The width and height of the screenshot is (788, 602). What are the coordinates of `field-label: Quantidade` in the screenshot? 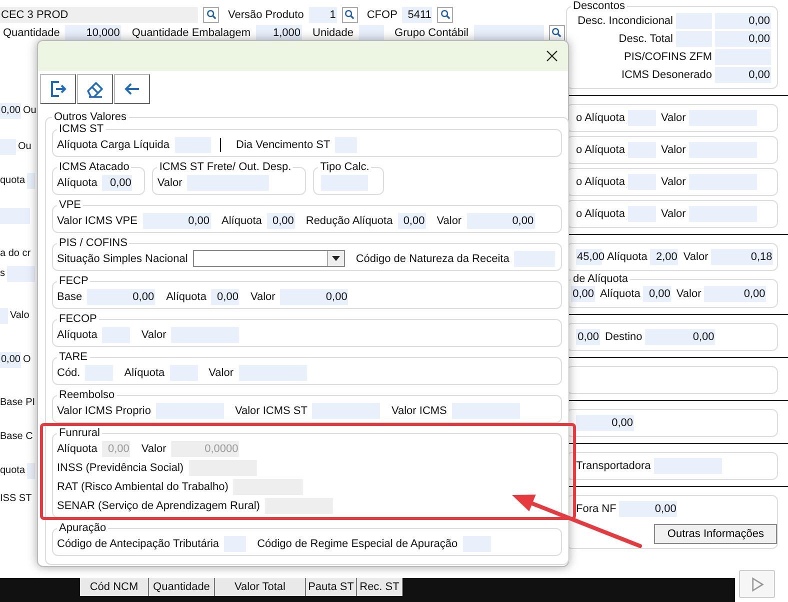 It's located at (31, 33).